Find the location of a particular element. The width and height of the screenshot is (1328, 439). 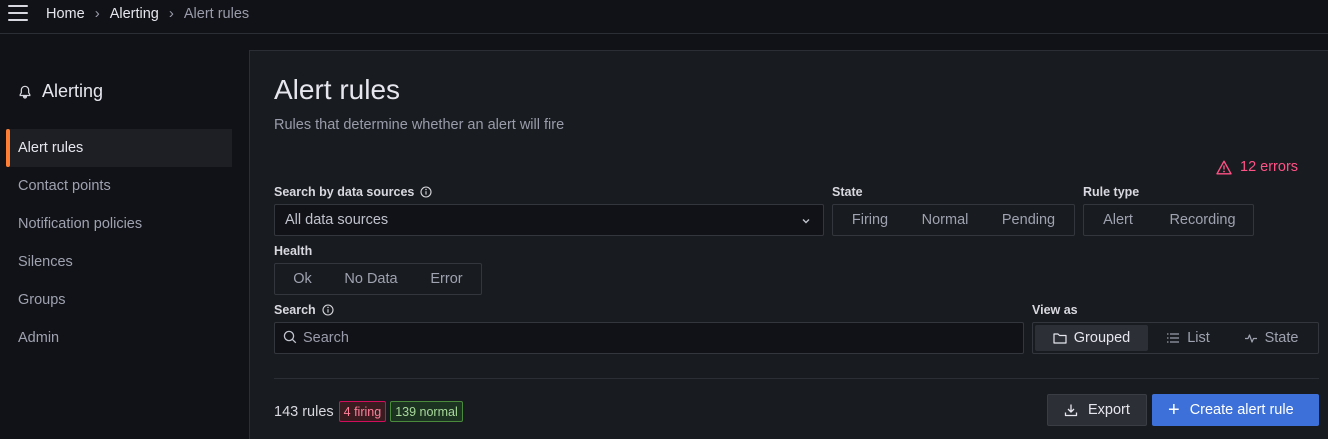

divider is located at coordinates (796, 378).